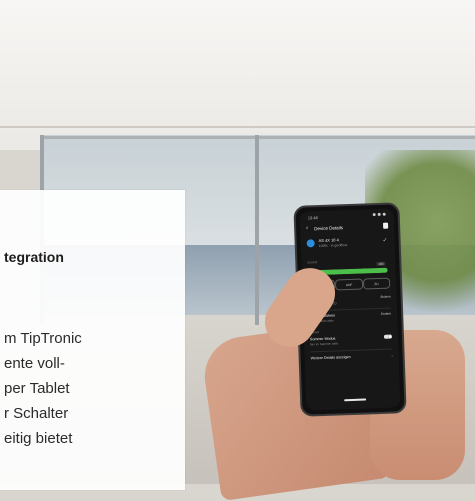  I want to click on summer-mode-sub: Nur im Sommer aktiv, so click(324, 344).